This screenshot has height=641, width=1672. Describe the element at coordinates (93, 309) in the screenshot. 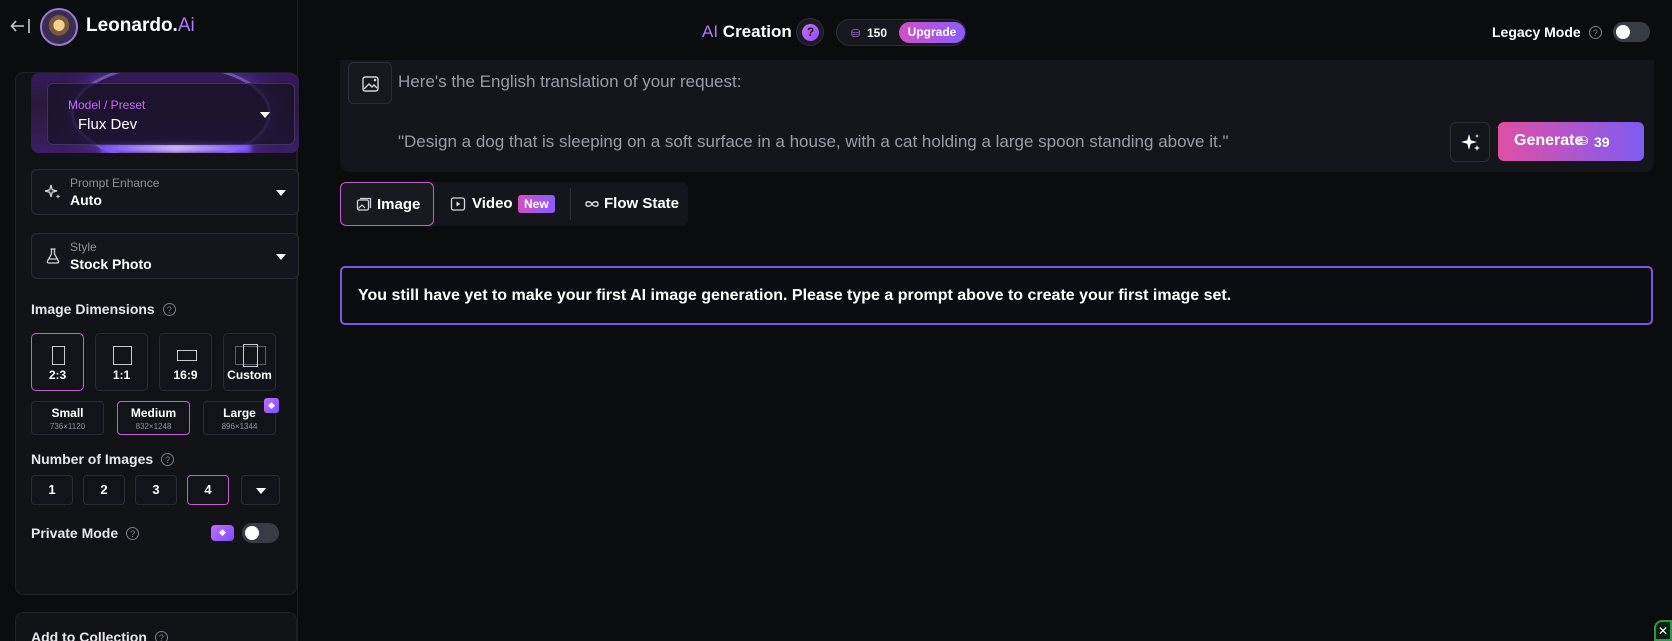

I see `image-dimensions-label: Image Dimensions` at that location.